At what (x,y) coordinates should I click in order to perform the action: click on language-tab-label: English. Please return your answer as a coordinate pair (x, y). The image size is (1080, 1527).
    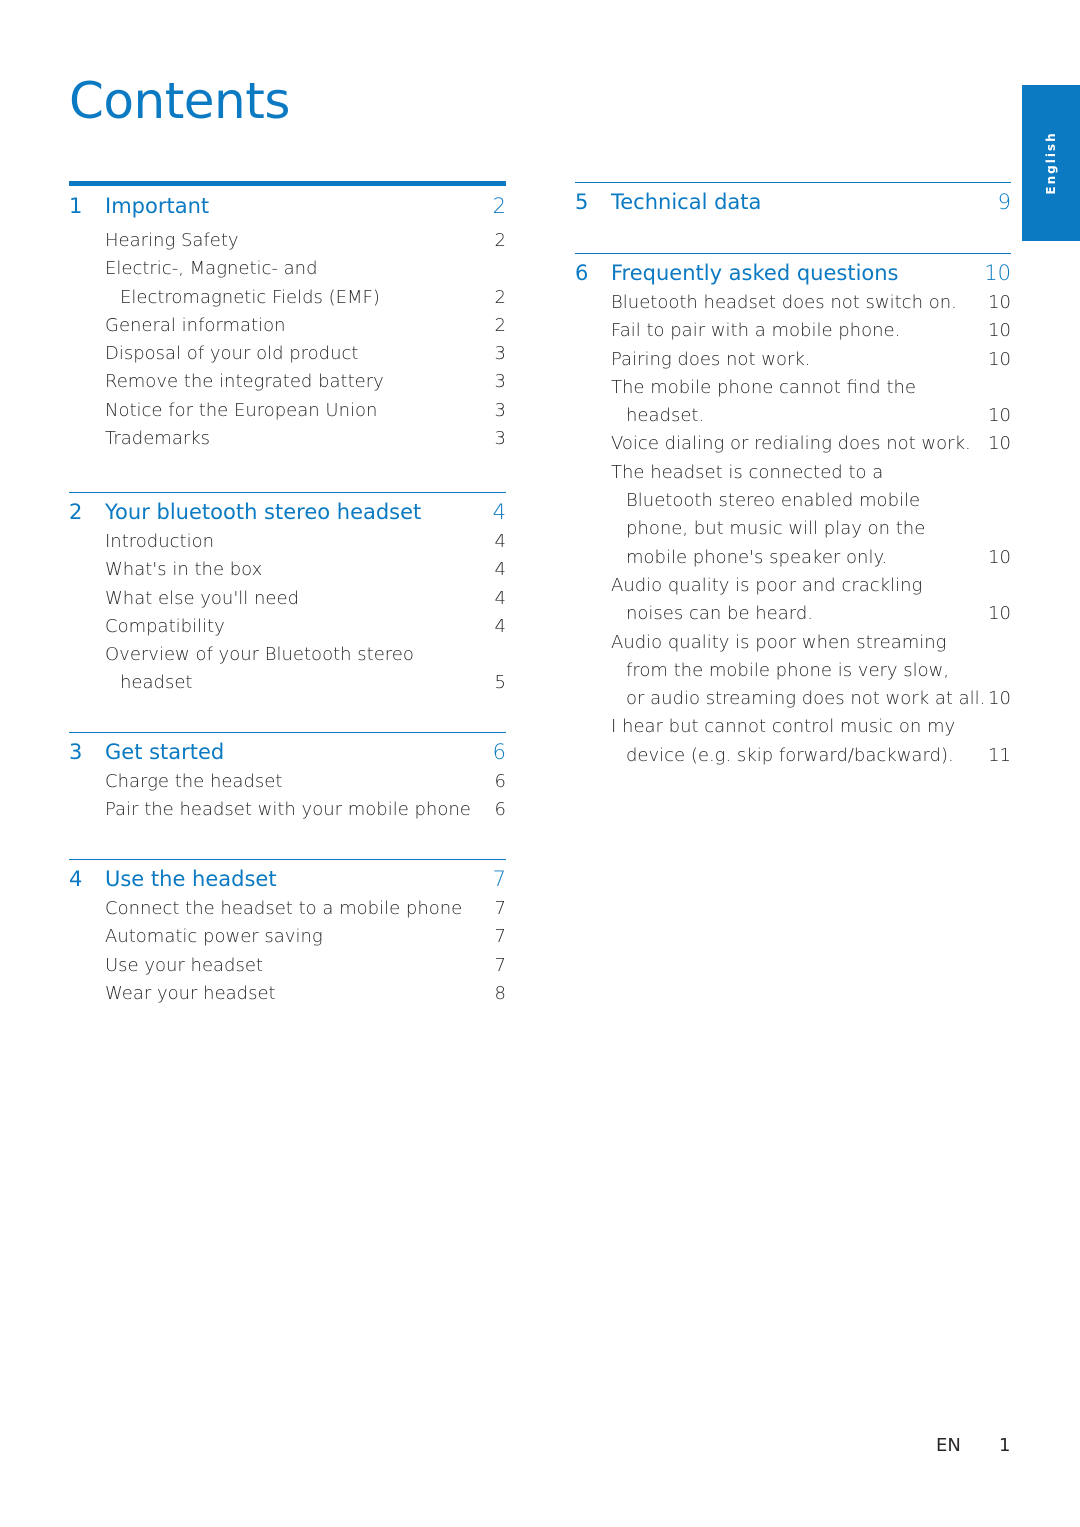
    Looking at the image, I should click on (1051, 163).